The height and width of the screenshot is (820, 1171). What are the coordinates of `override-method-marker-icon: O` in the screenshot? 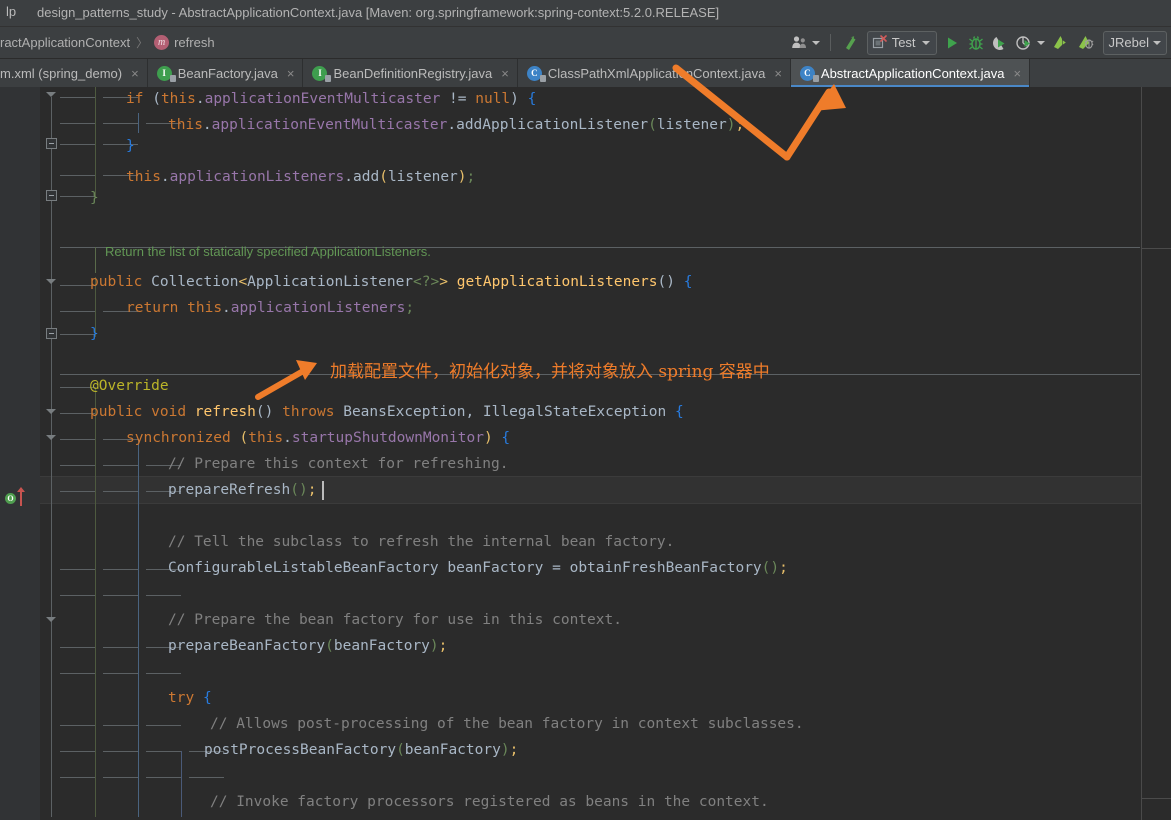 It's located at (10, 498).